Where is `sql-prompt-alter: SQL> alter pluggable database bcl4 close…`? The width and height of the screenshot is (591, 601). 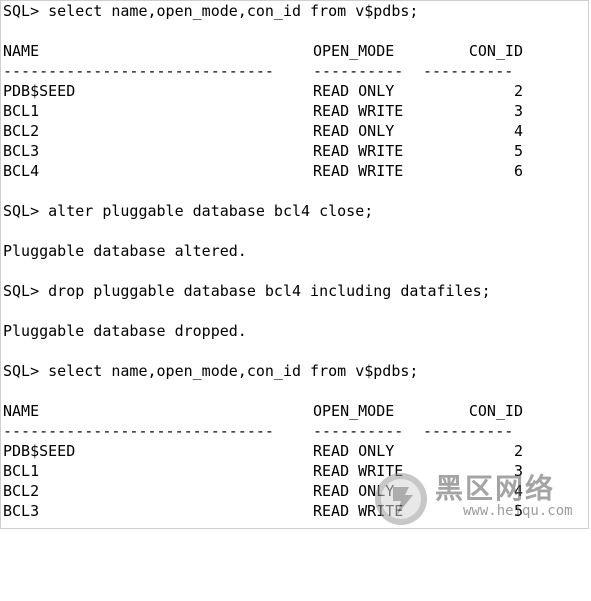
sql-prompt-alter: SQL> alter pluggable database bcl4 close… is located at coordinates (188, 211).